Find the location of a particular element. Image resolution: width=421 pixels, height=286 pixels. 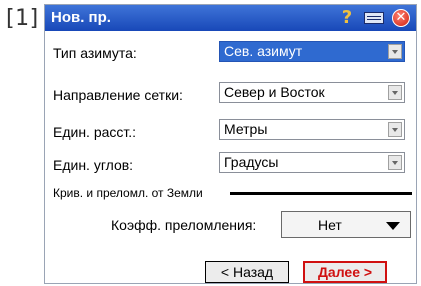

azimuth-type-select: Сев. азимут is located at coordinates (312, 51).